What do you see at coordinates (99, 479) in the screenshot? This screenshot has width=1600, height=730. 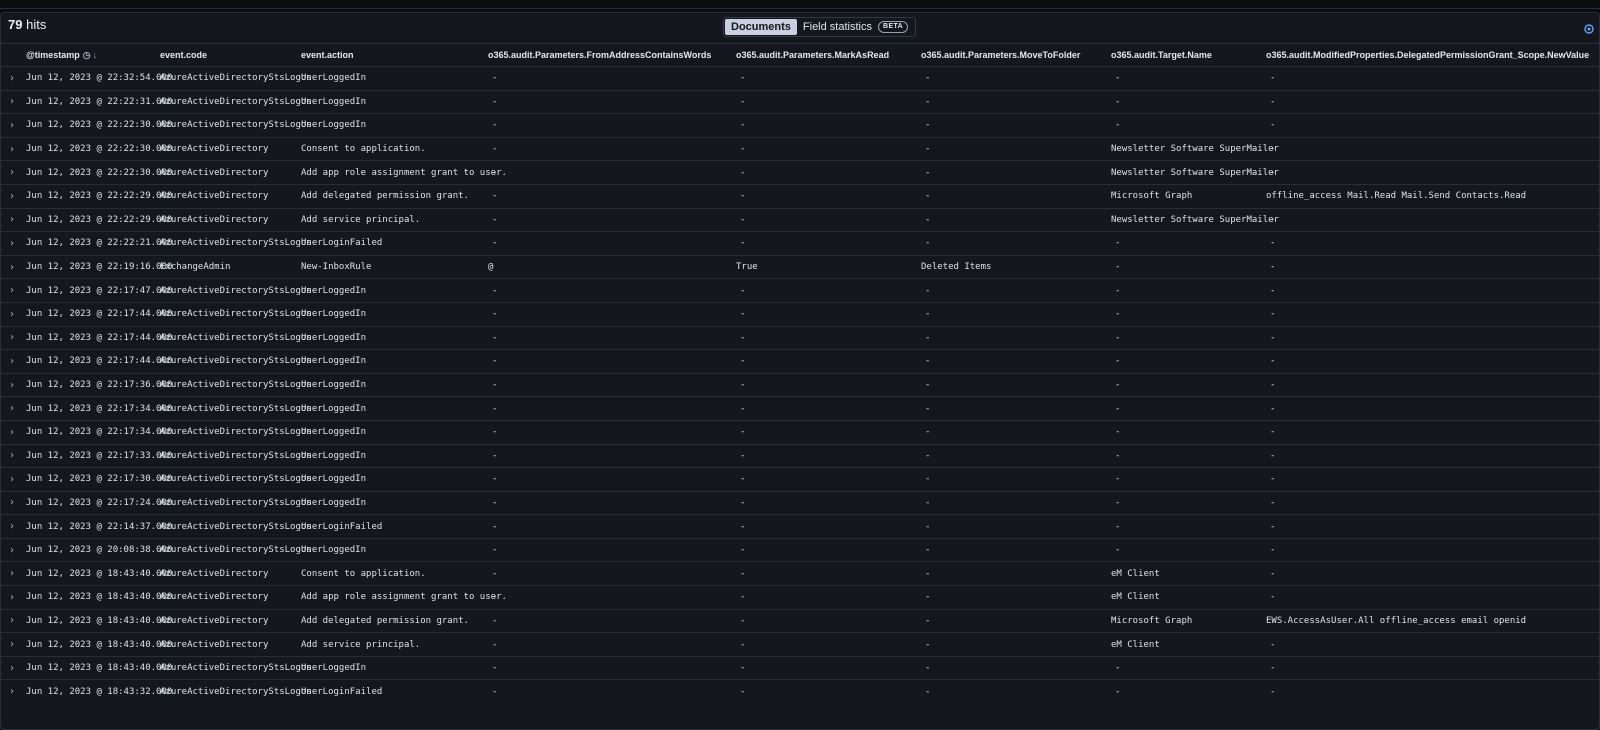 I see `table-cell: Jun 12, 2023 @ 22:17:30.000` at bounding box center [99, 479].